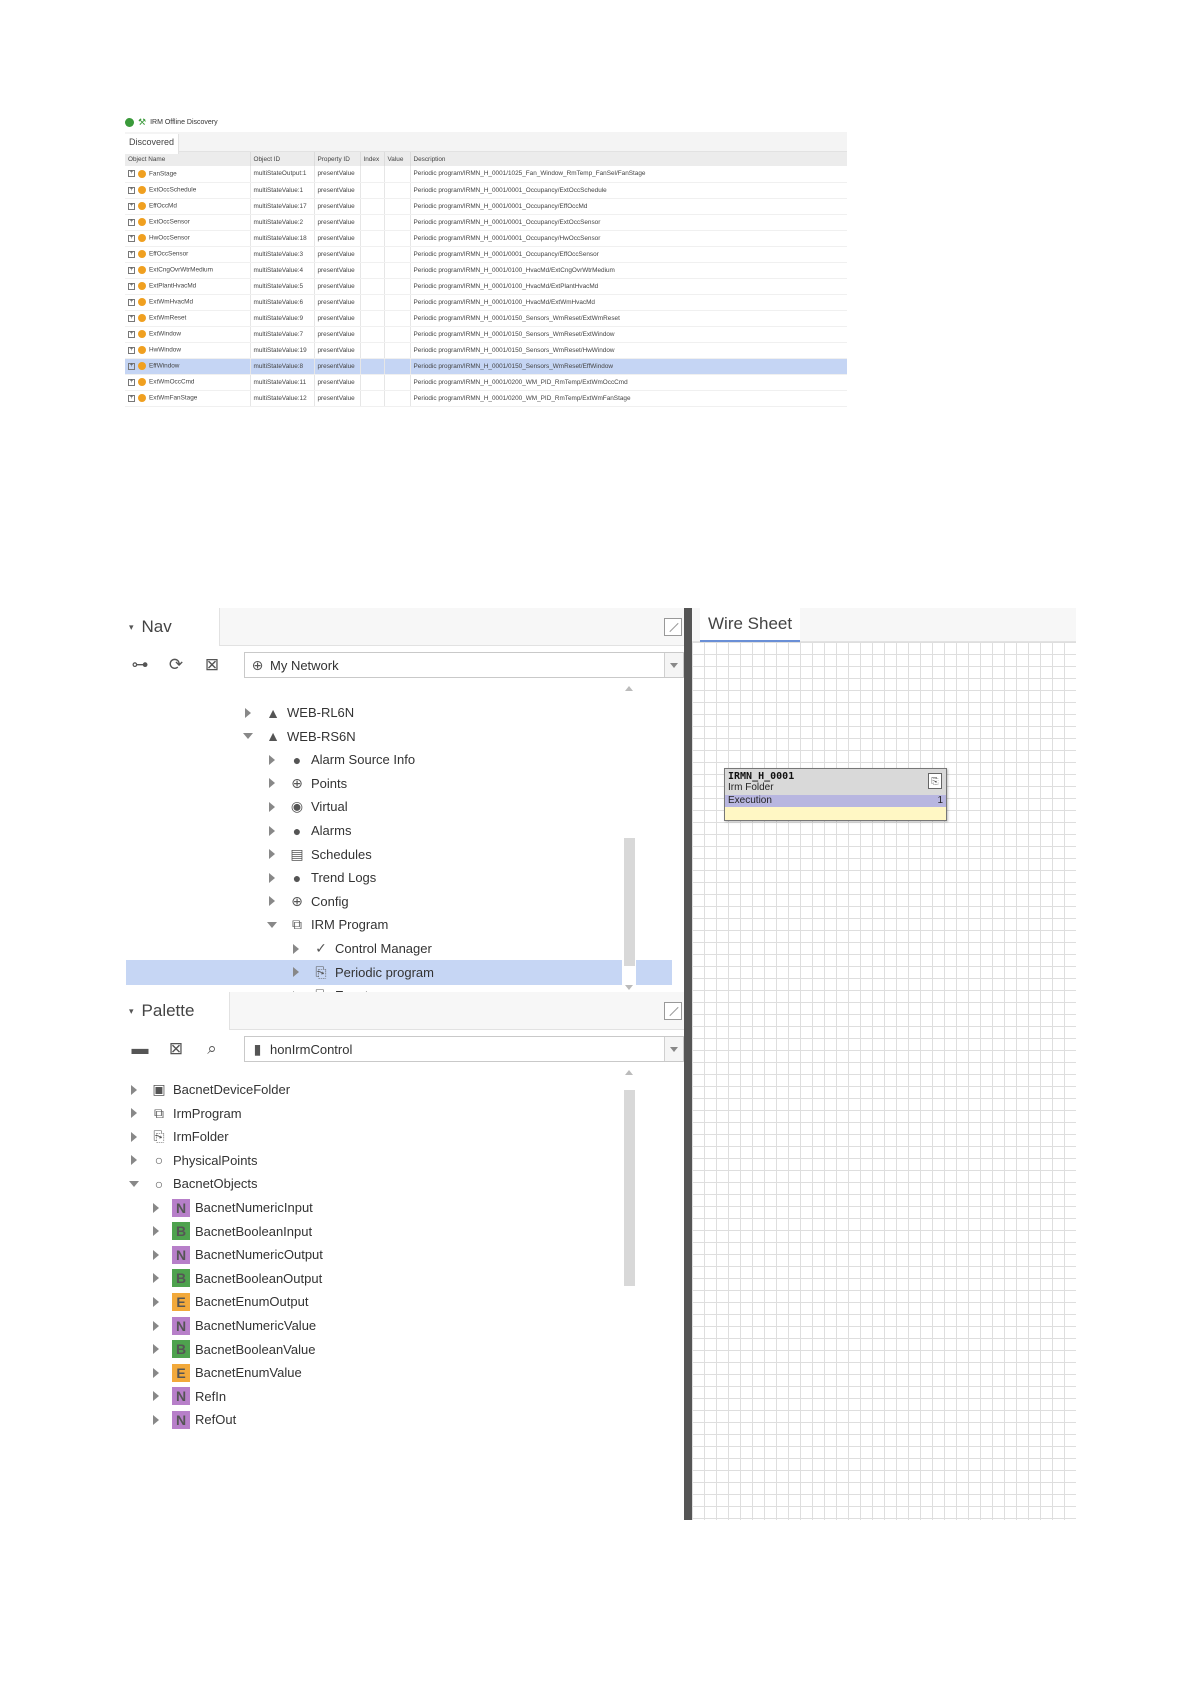  I want to click on tree-item: ⊕ Points, so click(399, 783).